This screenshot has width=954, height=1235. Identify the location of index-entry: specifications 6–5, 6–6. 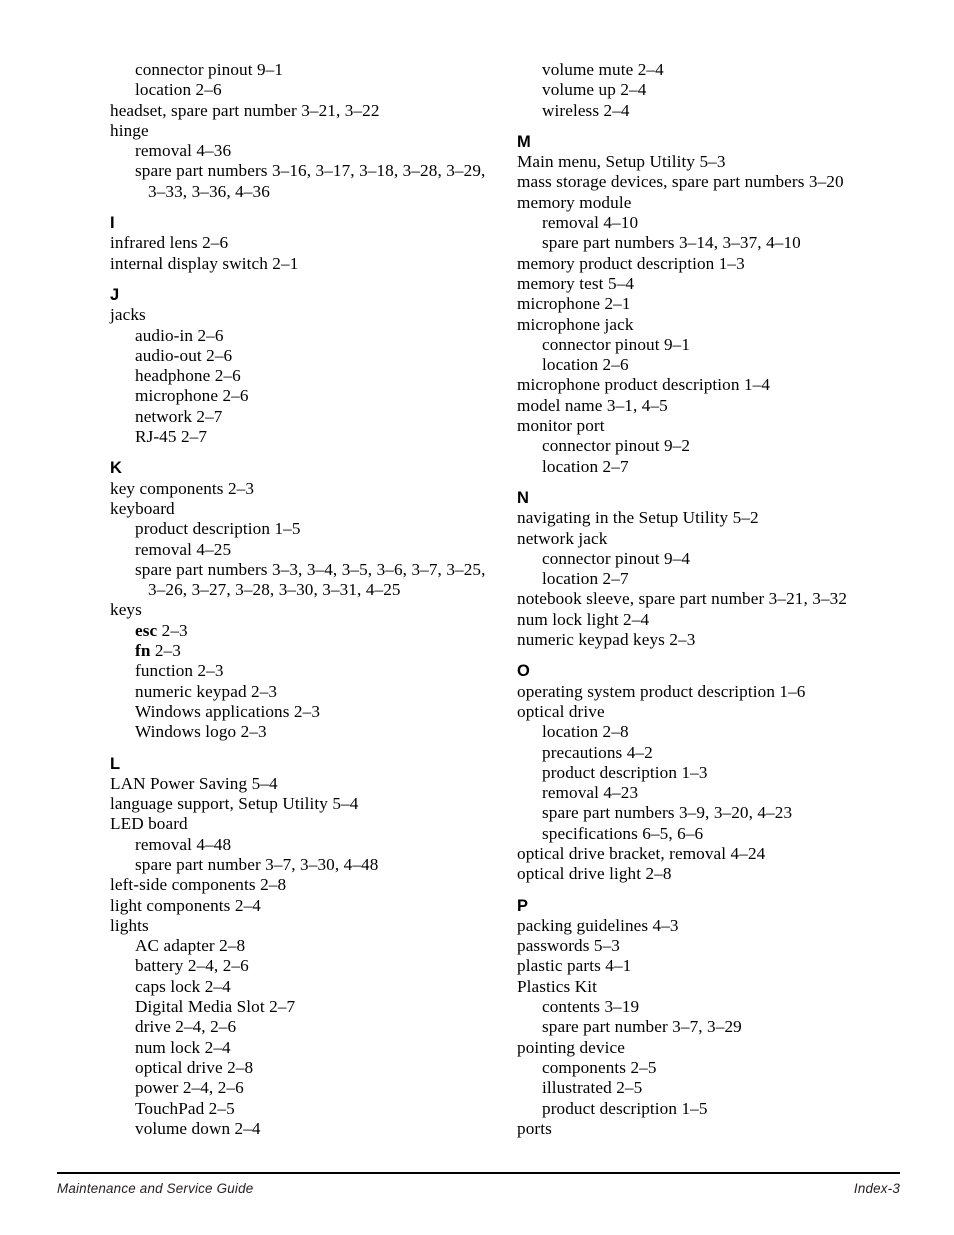
(623, 833).